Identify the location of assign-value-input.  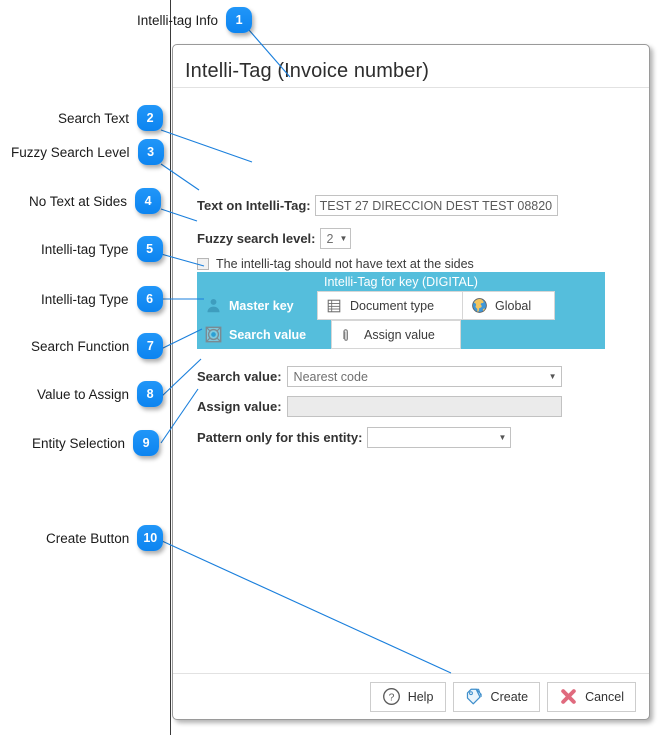
(424, 406).